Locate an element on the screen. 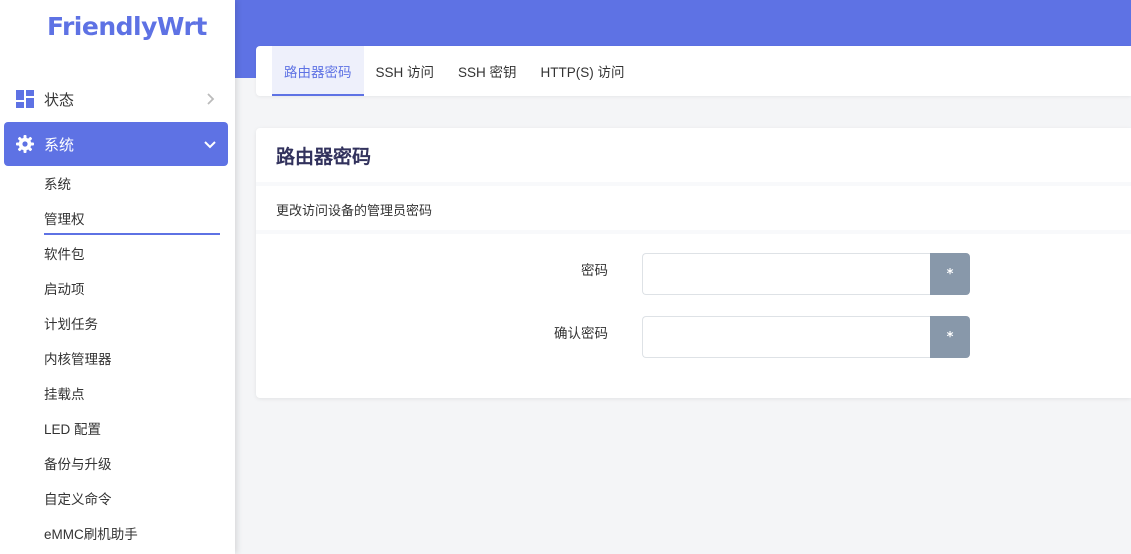  tab-ssh-keys: SSH 密钥 is located at coordinates (487, 71).